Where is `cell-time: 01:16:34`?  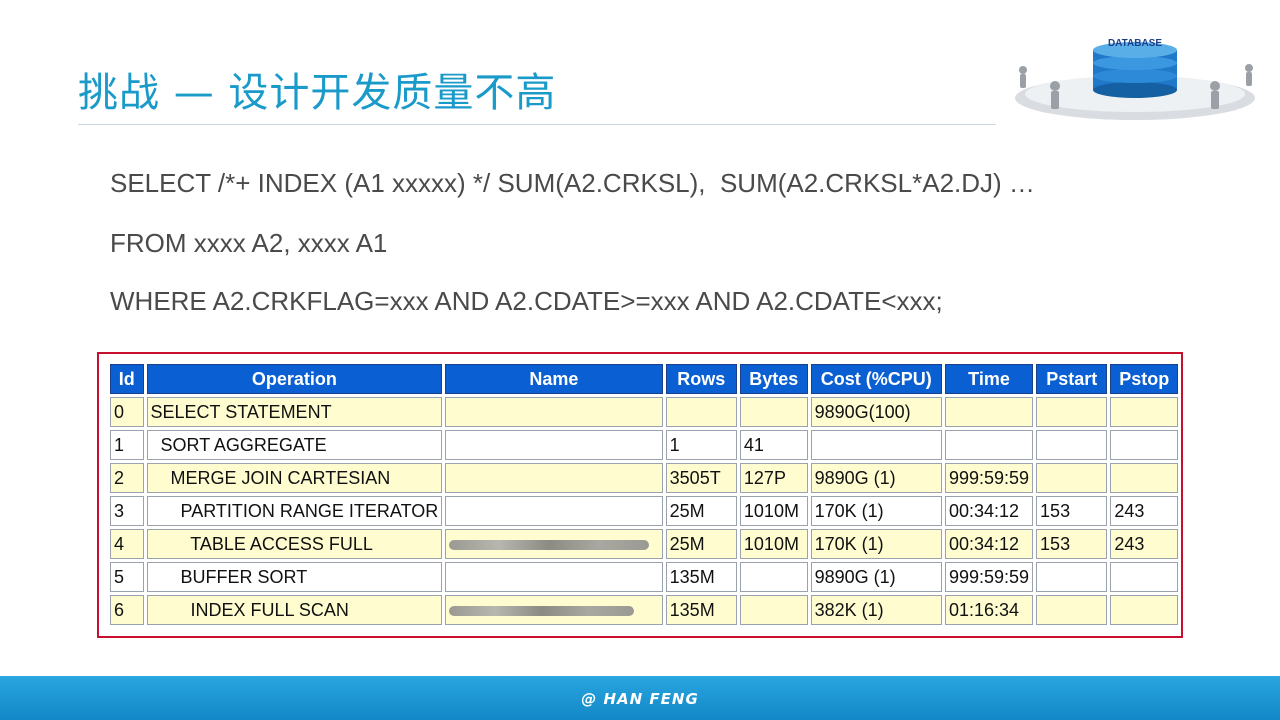 cell-time: 01:16:34 is located at coordinates (989, 610).